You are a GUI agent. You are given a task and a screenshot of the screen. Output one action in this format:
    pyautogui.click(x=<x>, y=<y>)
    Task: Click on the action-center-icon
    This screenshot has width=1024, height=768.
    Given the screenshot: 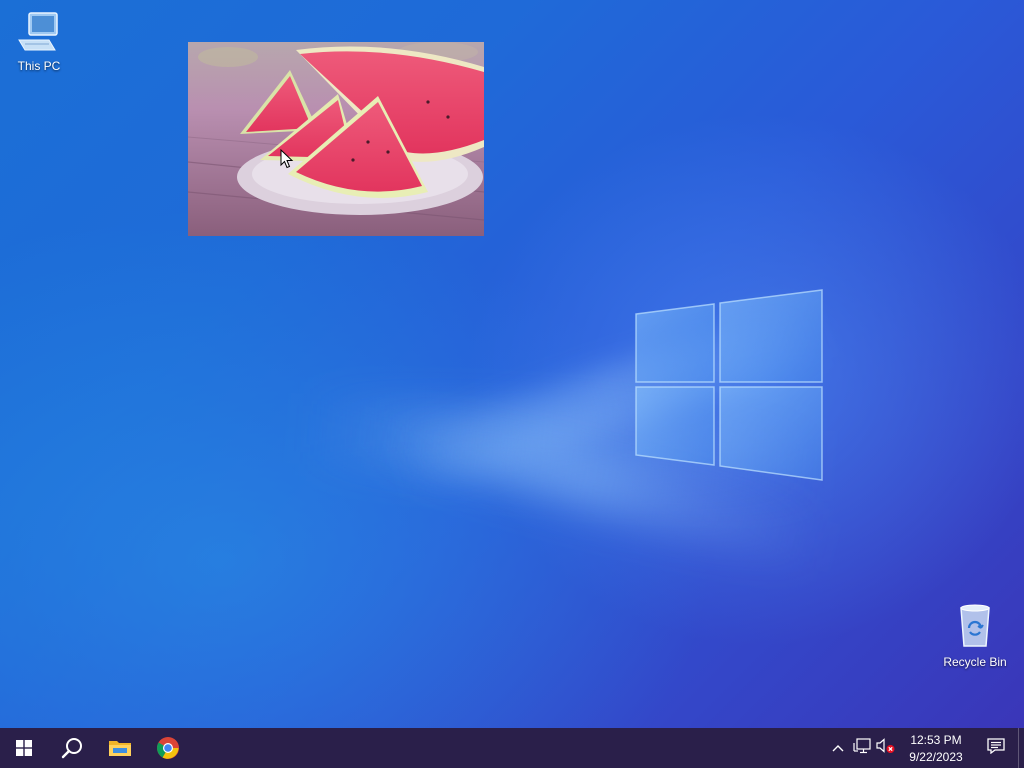 What is the action you would take?
    pyautogui.click(x=996, y=748)
    